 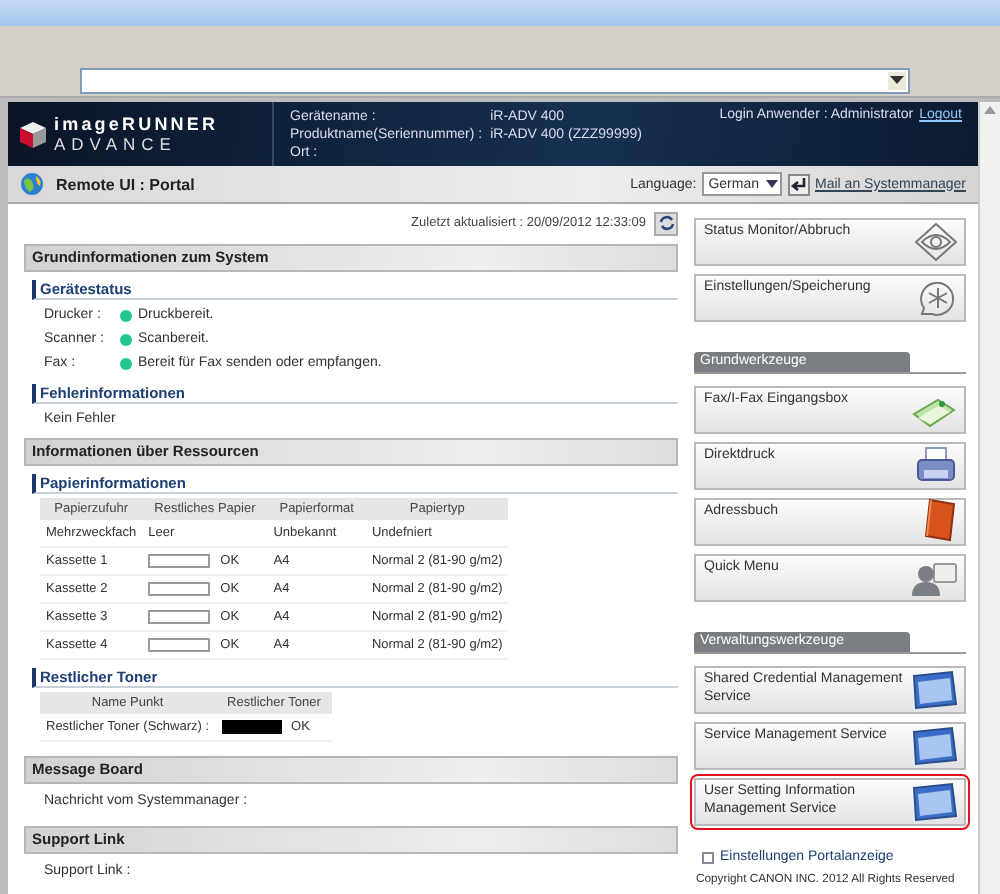 What do you see at coordinates (495, 80) in the screenshot?
I see `address-field` at bounding box center [495, 80].